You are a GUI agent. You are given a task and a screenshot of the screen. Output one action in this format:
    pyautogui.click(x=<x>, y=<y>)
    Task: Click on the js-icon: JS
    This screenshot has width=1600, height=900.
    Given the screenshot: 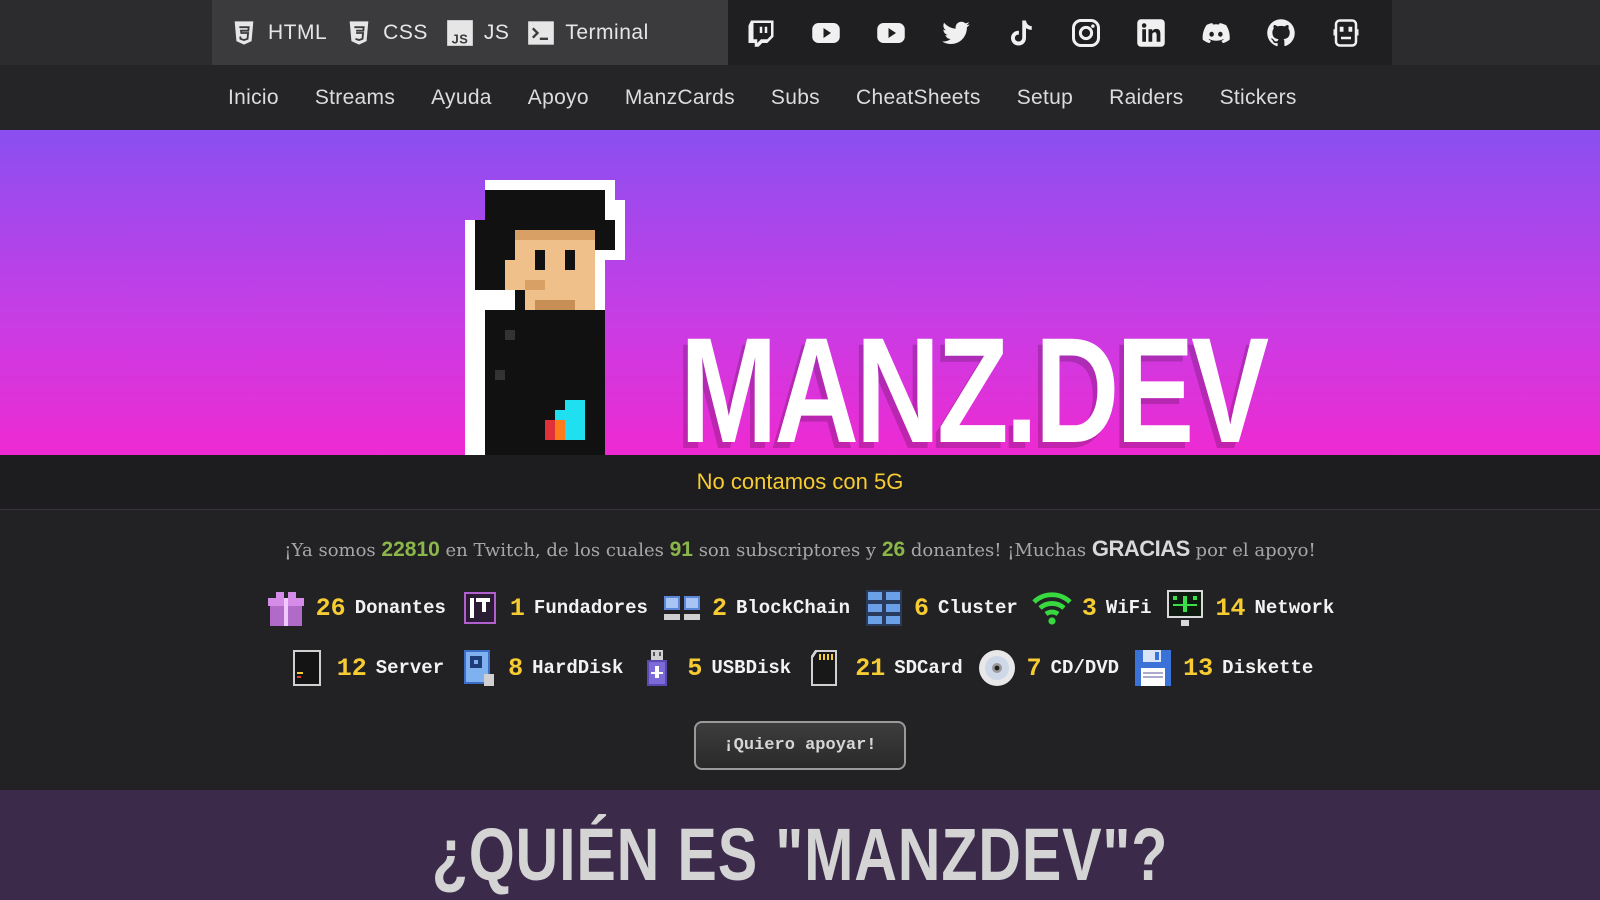 What is the action you would take?
    pyautogui.click(x=460, y=32)
    